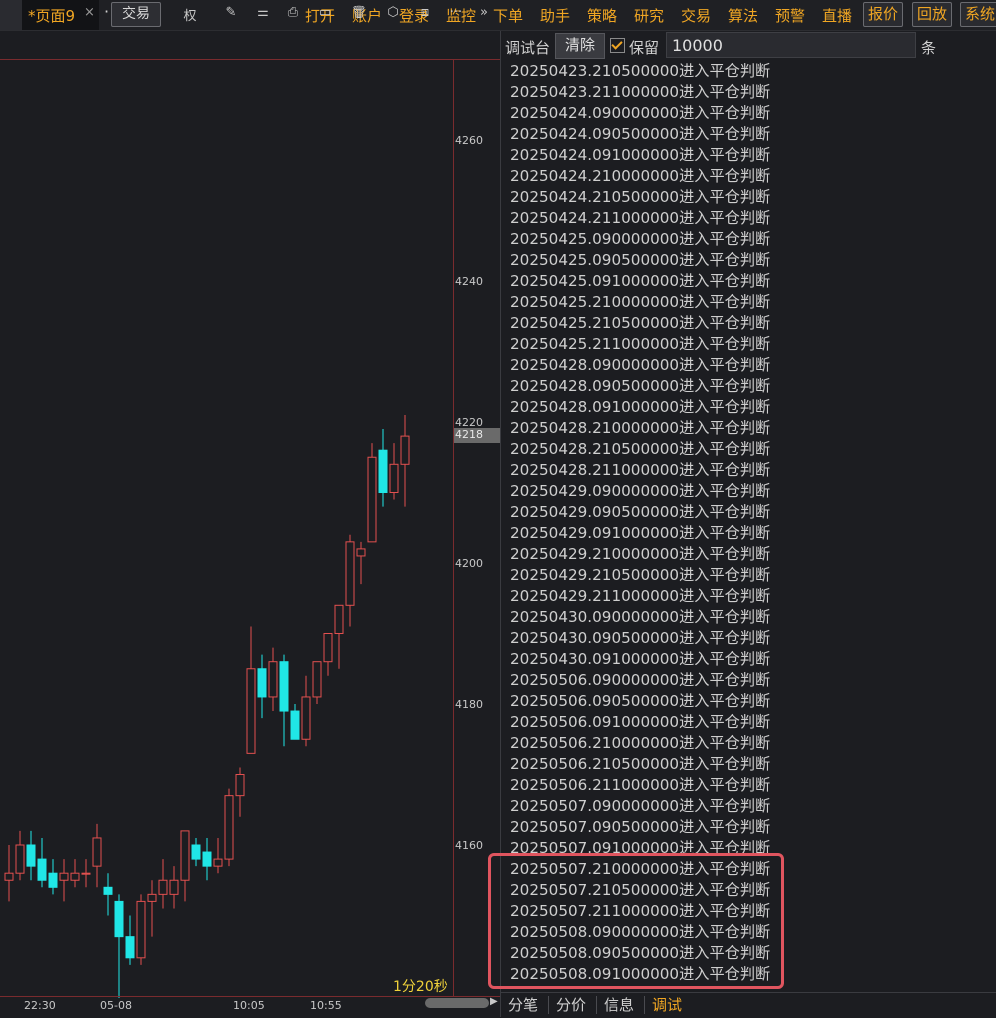  What do you see at coordinates (640, 302) in the screenshot?
I see `log-line: 20250425.210000000进入平仓判断` at bounding box center [640, 302].